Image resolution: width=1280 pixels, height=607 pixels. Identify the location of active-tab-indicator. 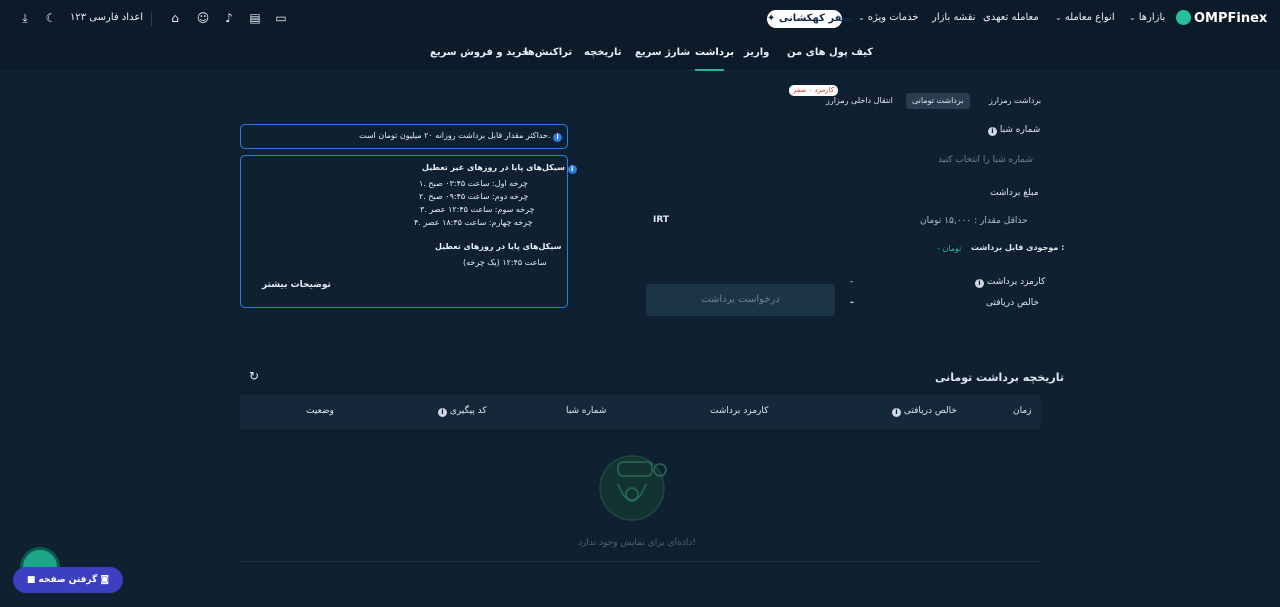
(709, 70).